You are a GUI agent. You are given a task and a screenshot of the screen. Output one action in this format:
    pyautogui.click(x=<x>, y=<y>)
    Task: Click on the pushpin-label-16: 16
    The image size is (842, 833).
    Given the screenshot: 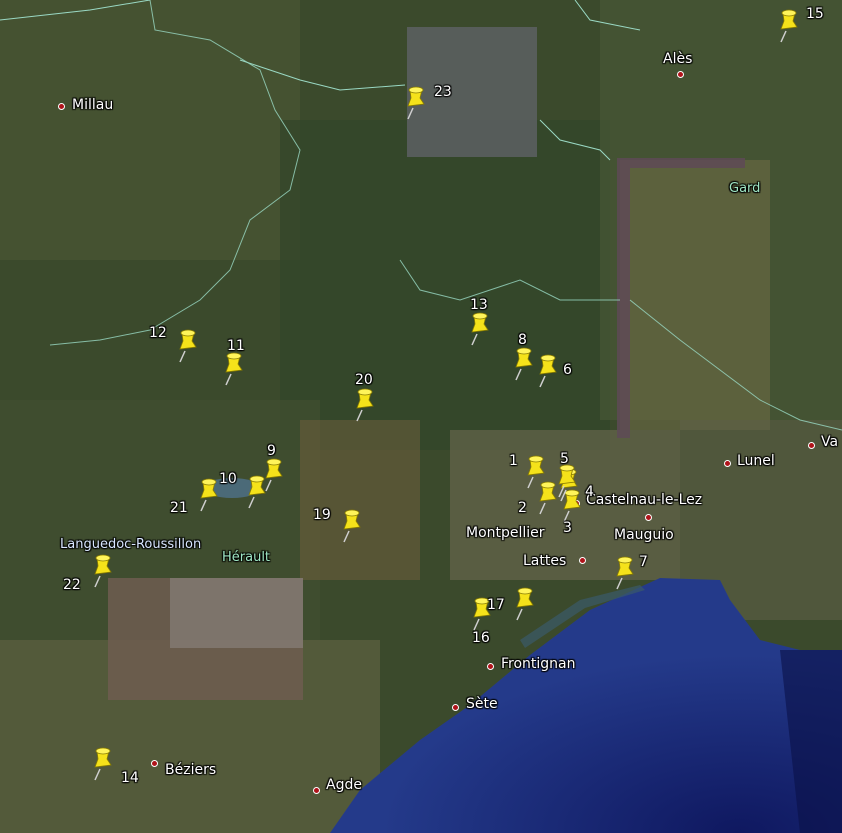 What is the action you would take?
    pyautogui.click(x=481, y=638)
    